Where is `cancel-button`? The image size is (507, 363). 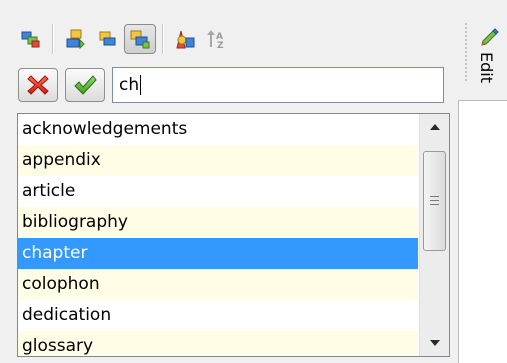
cancel-button is located at coordinates (38, 85).